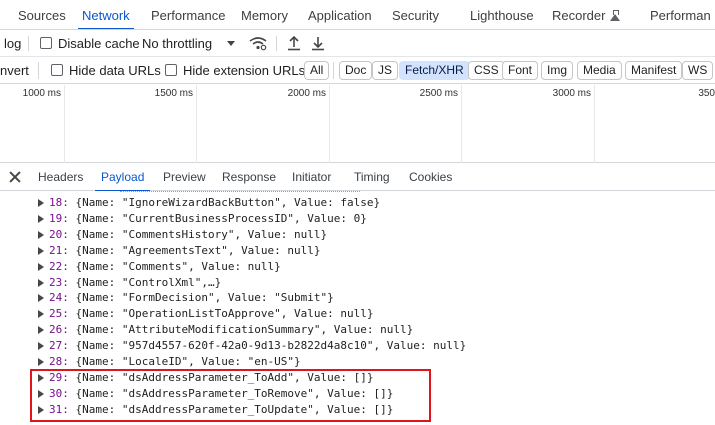 The width and height of the screenshot is (715, 425). Describe the element at coordinates (59, 361) in the screenshot. I see `payload-row-index: 28:` at that location.